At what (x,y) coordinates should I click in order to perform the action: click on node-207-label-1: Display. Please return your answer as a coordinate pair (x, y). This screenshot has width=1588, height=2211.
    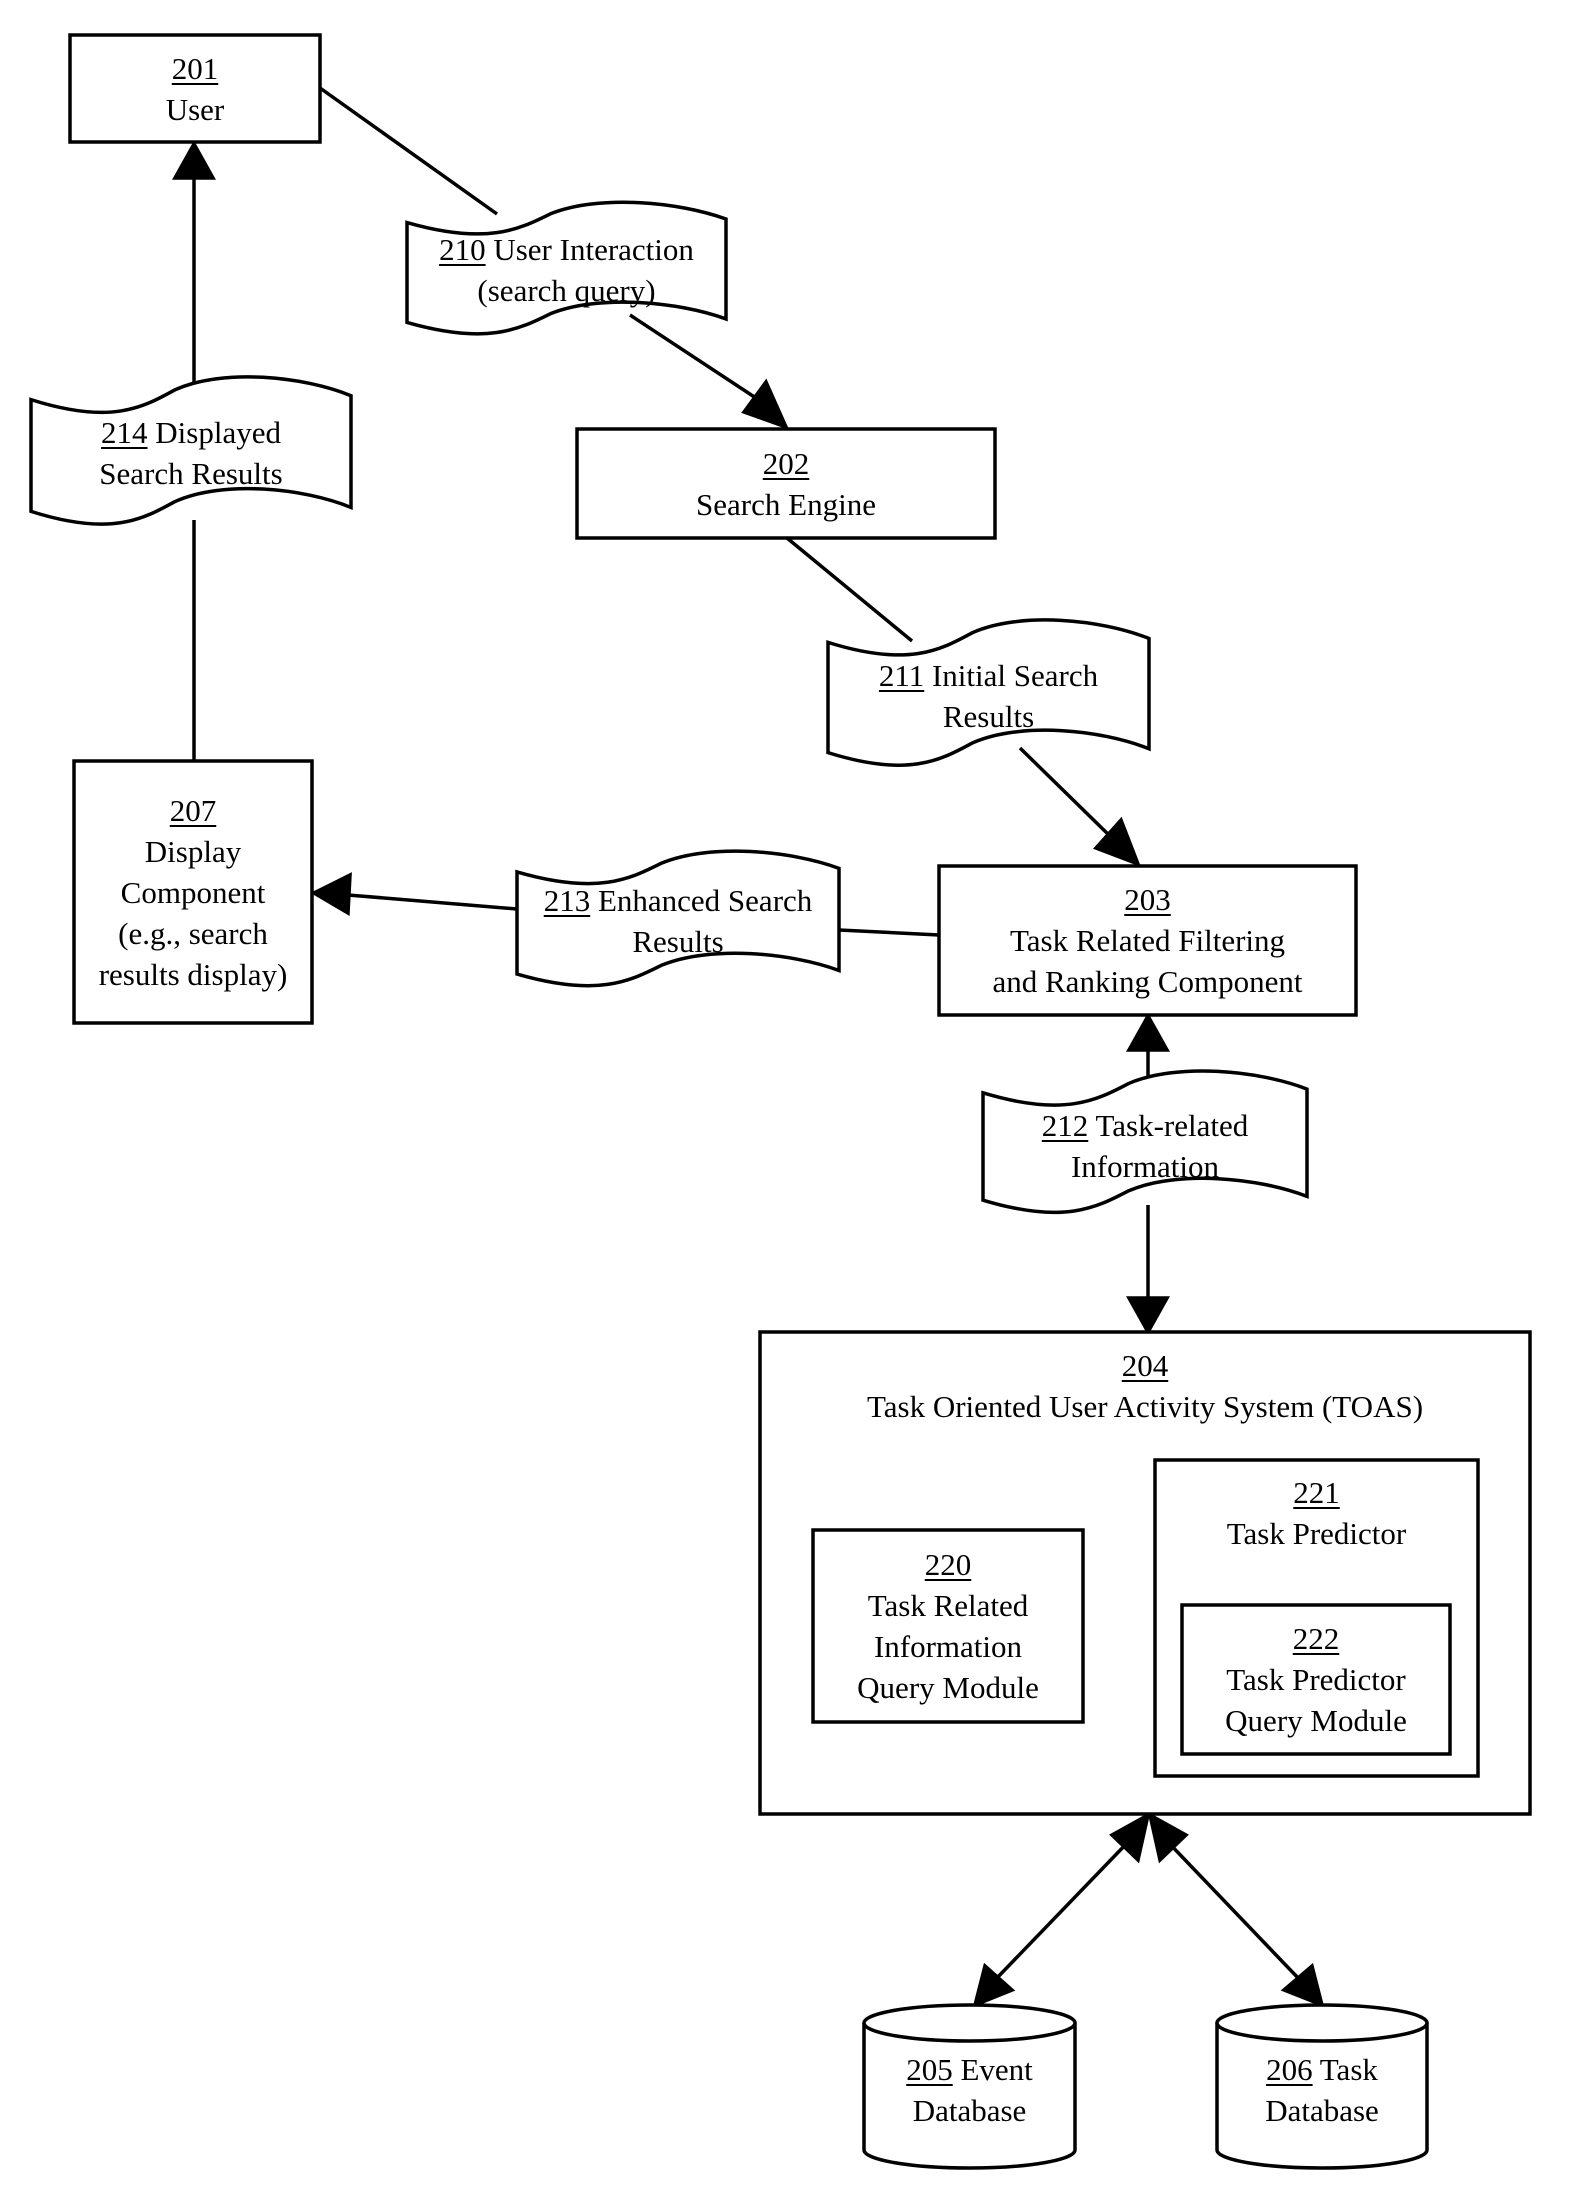
    Looking at the image, I should click on (193, 851).